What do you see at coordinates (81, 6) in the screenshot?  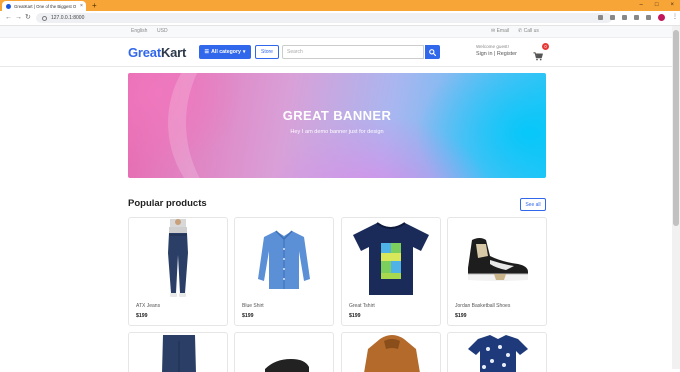 I see `tab-close-icon: ×` at bounding box center [81, 6].